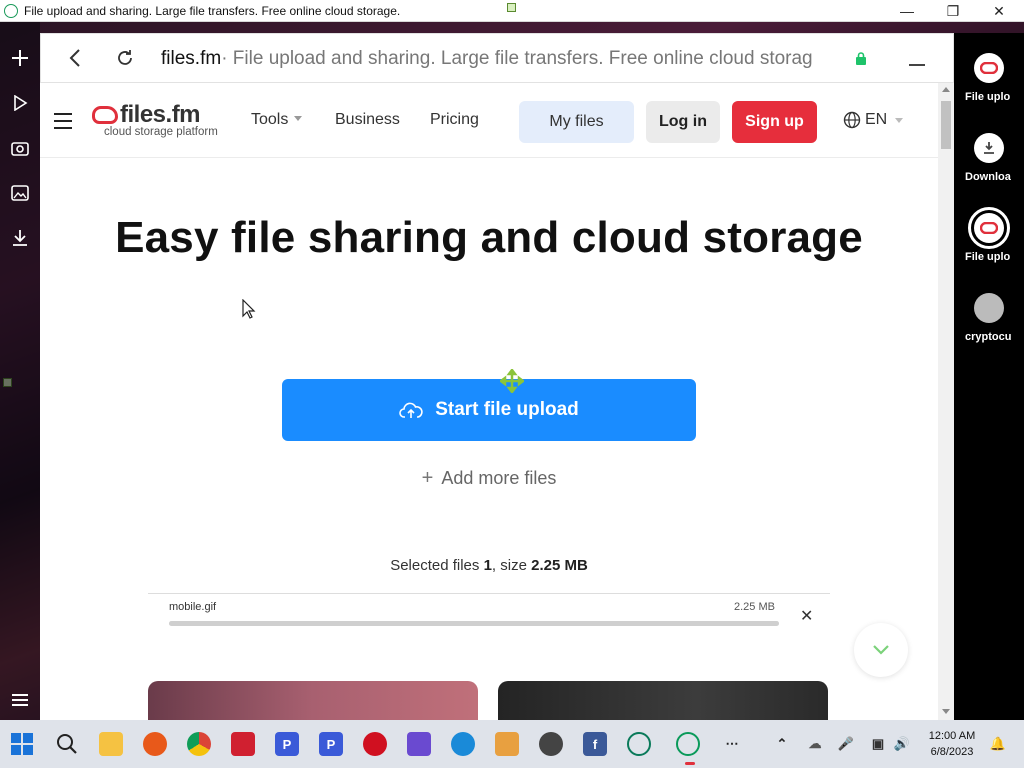 Image resolution: width=1024 pixels, height=768 pixels. What do you see at coordinates (551, 744) in the screenshot?
I see `media-player-icon` at bounding box center [551, 744].